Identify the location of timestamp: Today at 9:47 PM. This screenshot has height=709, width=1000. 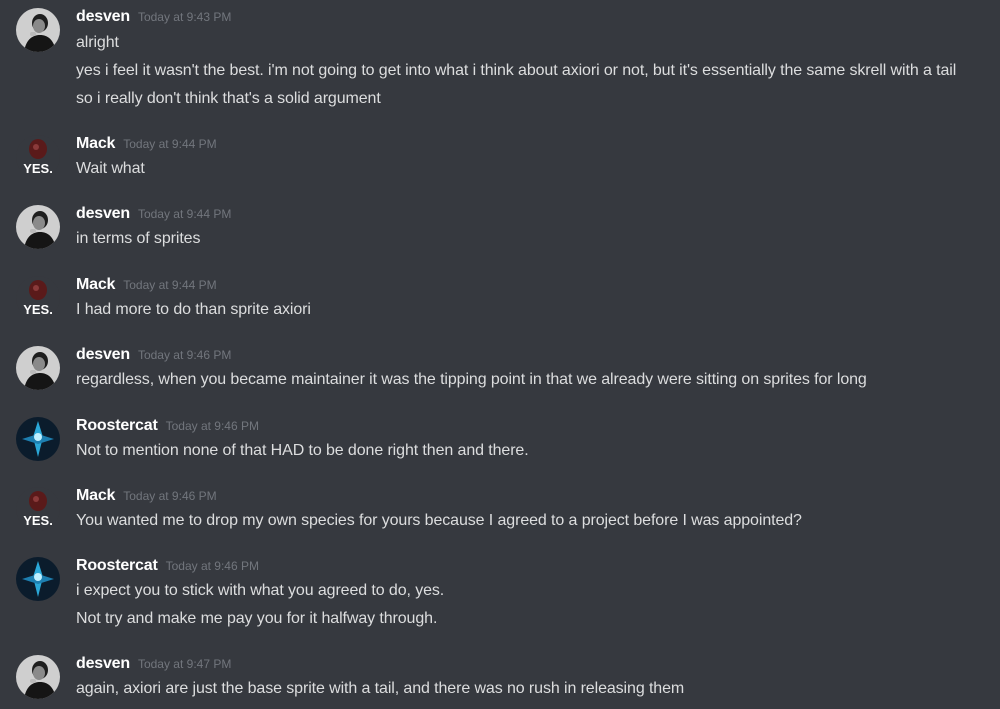
(184, 664).